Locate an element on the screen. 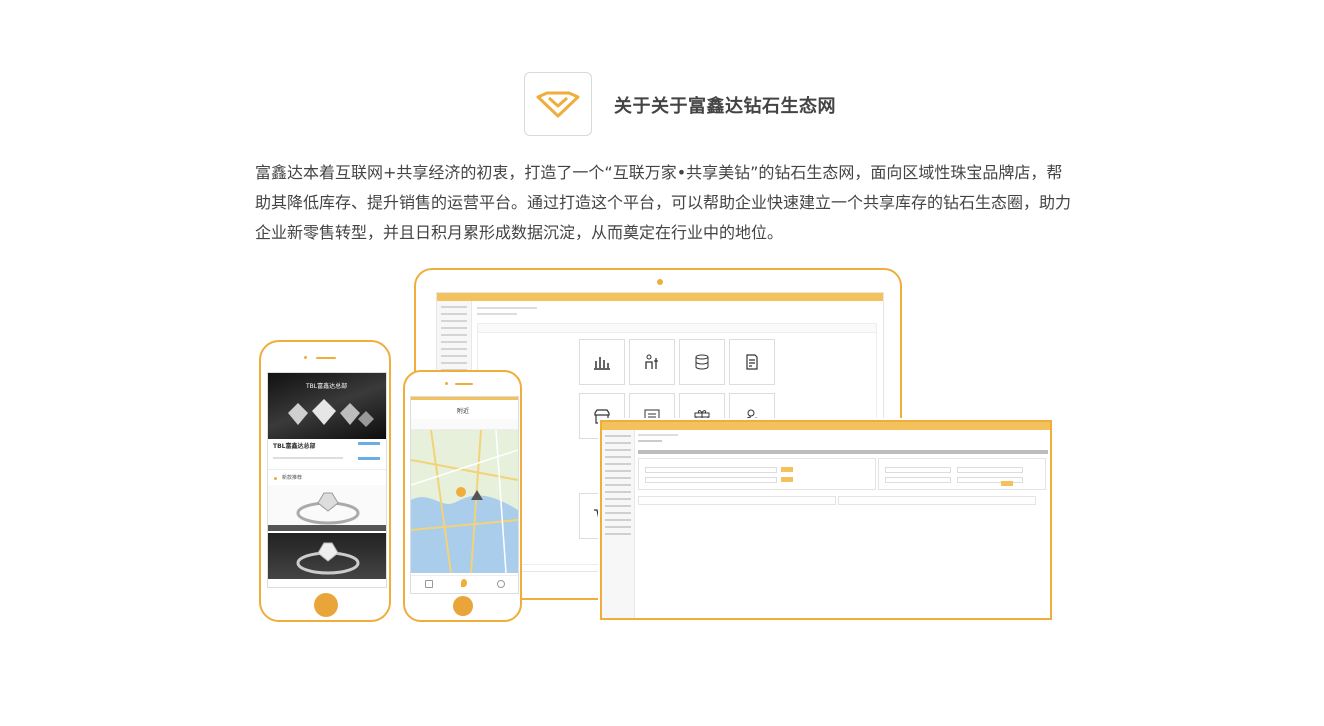  phone-right-screen: 附近 is located at coordinates (464, 495).